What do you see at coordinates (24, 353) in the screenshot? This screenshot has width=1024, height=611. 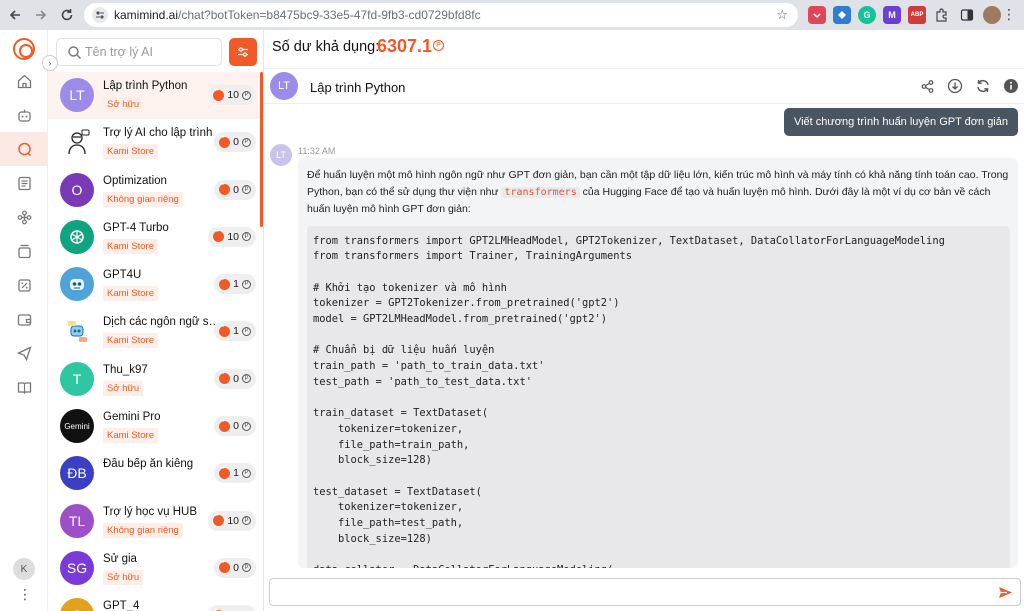 I see `send-feedback-icon` at bounding box center [24, 353].